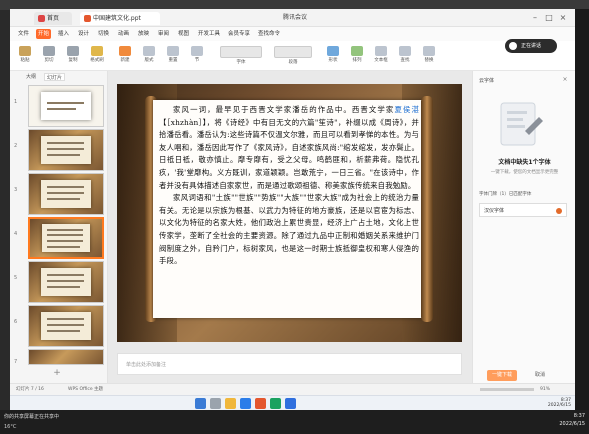 This screenshot has height=434, width=589. What do you see at coordinates (507, 389) in the screenshot?
I see `zoom-slider` at bounding box center [507, 389].